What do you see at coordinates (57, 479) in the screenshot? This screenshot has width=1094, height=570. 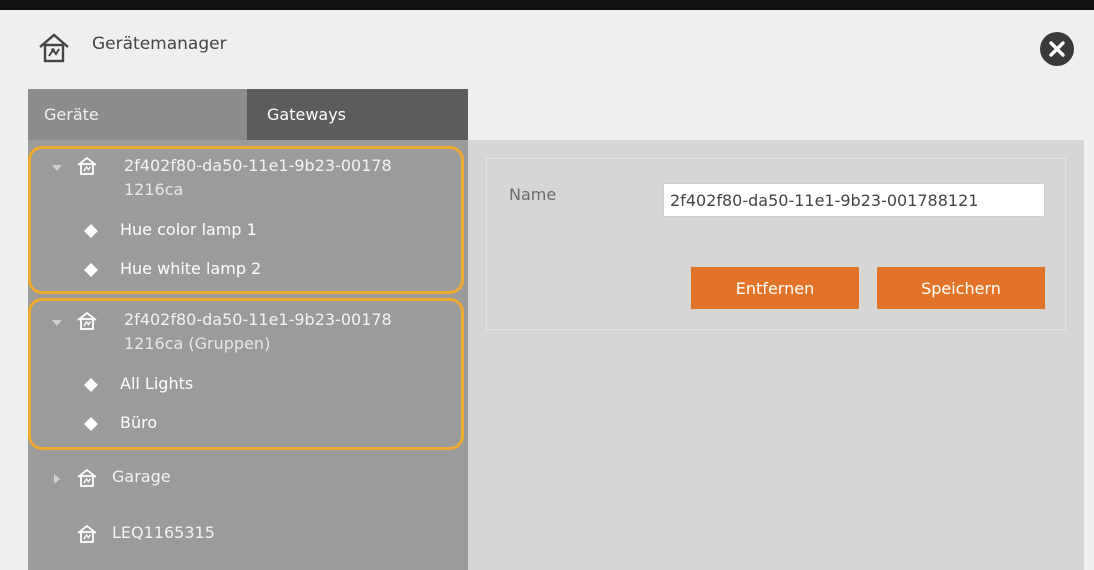 I see `chevron-right-icon` at bounding box center [57, 479].